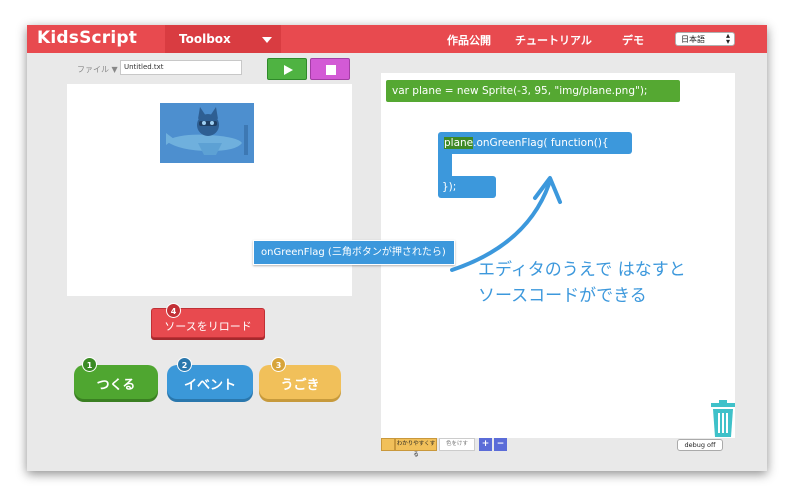  I want to click on debug-toggle-button: debug off, so click(700, 445).